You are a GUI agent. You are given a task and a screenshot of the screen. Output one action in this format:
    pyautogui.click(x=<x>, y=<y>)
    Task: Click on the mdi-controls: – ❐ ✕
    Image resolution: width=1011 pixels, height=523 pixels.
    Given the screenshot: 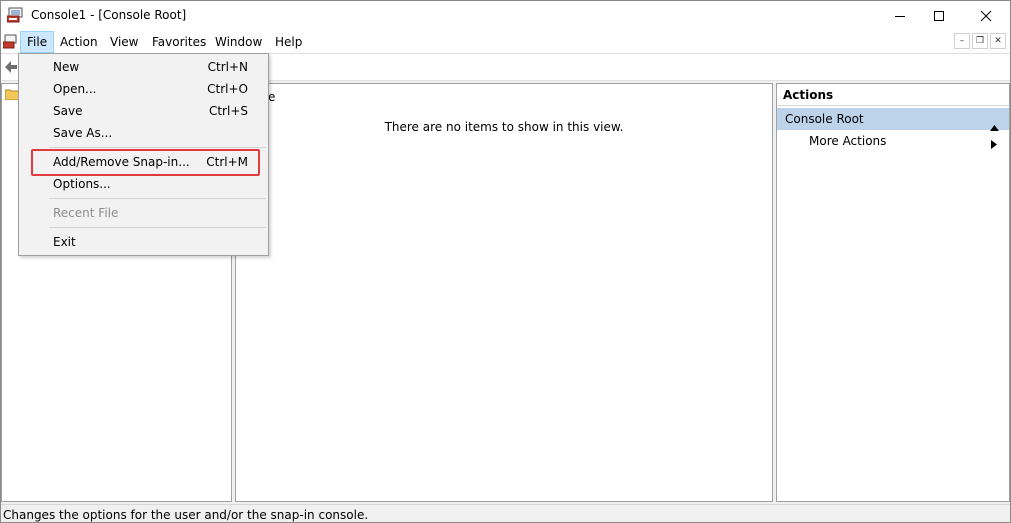 What is the action you would take?
    pyautogui.click(x=980, y=41)
    